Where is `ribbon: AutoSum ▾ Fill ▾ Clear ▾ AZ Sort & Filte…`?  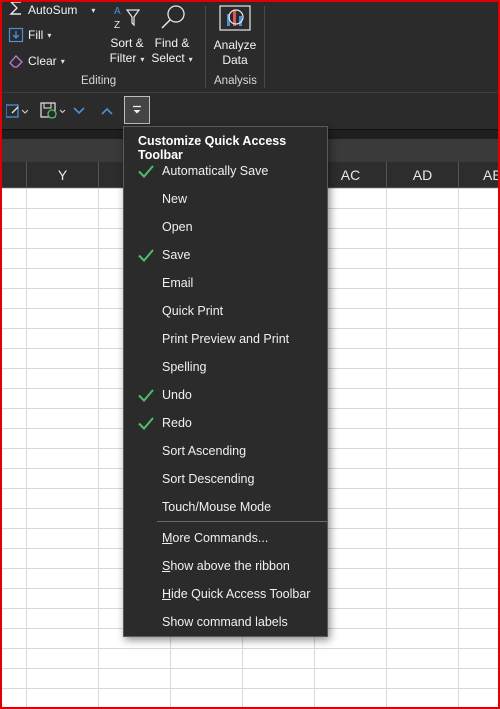 ribbon: AutoSum ▾ Fill ▾ Clear ▾ AZ Sort & Filte… is located at coordinates (250, 47).